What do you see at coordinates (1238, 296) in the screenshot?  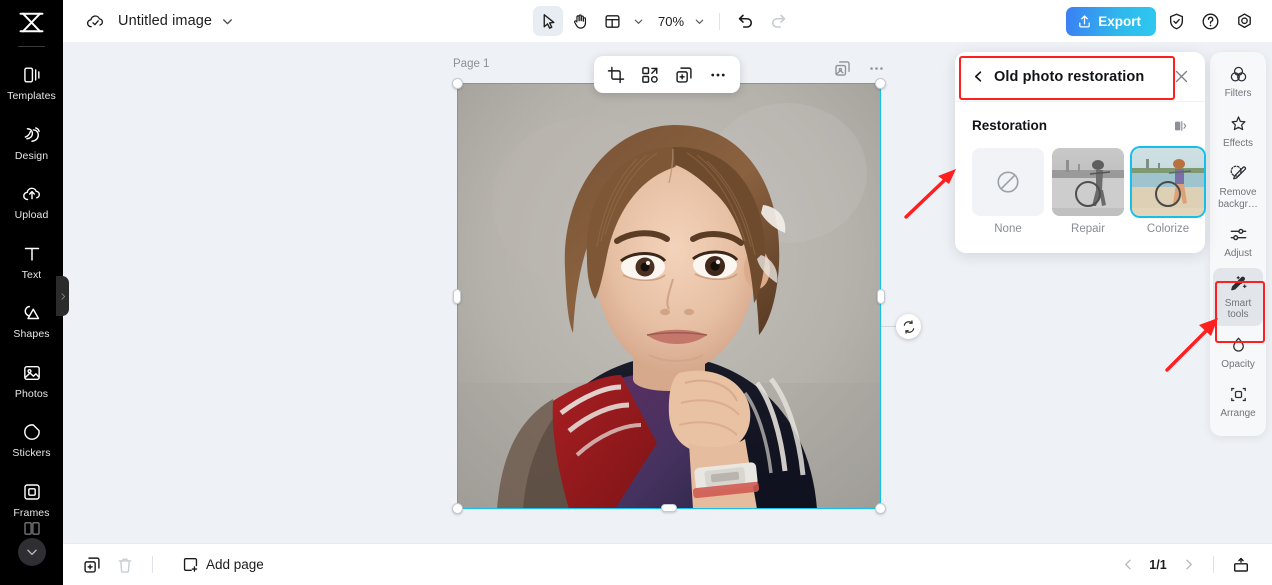 I see `rail-item-smart-tools: Smart tools` at bounding box center [1238, 296].